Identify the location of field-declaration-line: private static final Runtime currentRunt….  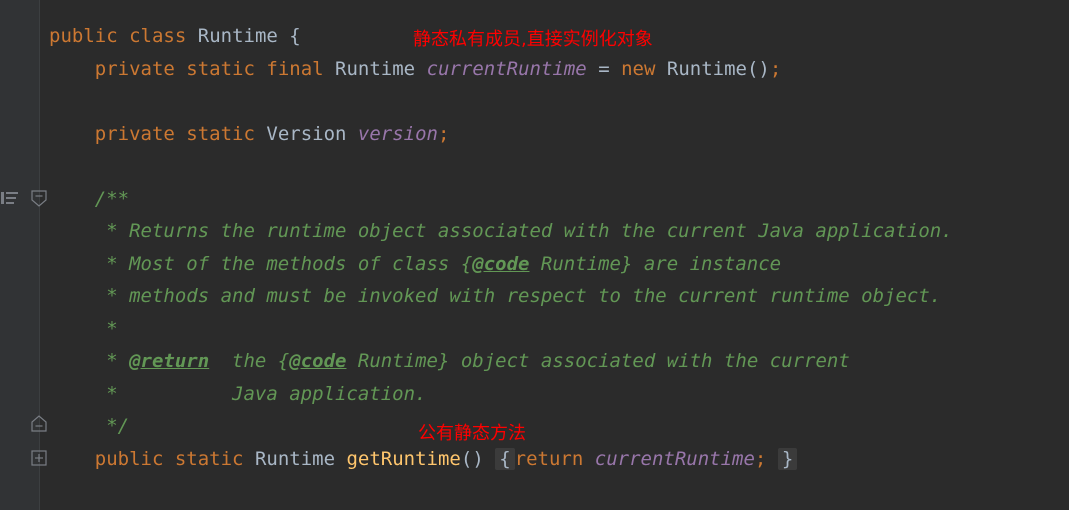
(415, 69).